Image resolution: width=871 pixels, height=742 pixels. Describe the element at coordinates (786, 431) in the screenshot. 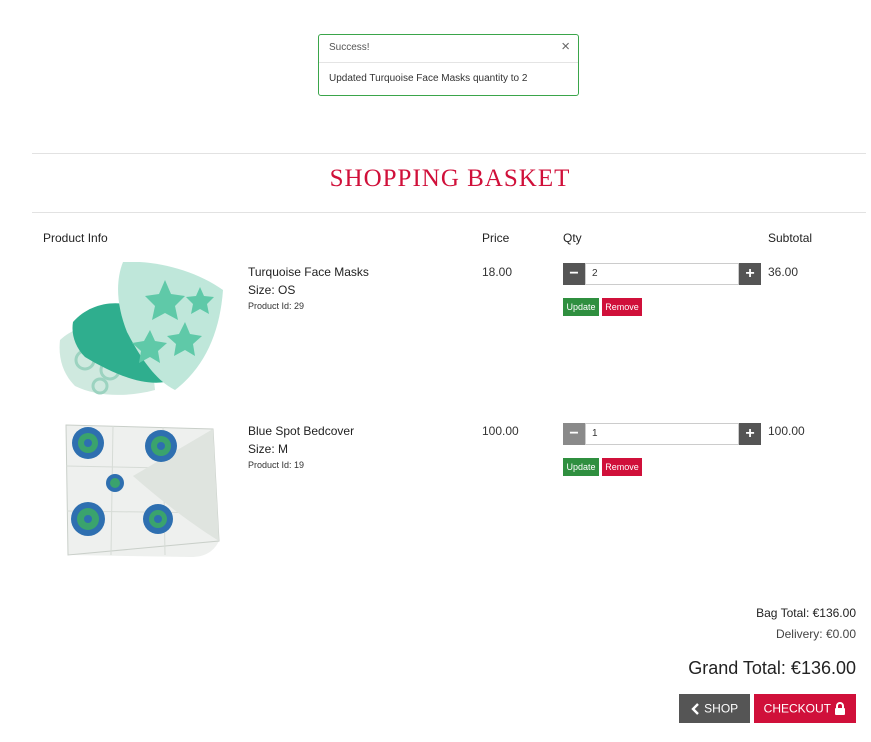

I see `product-subtotal: 100.00` at that location.